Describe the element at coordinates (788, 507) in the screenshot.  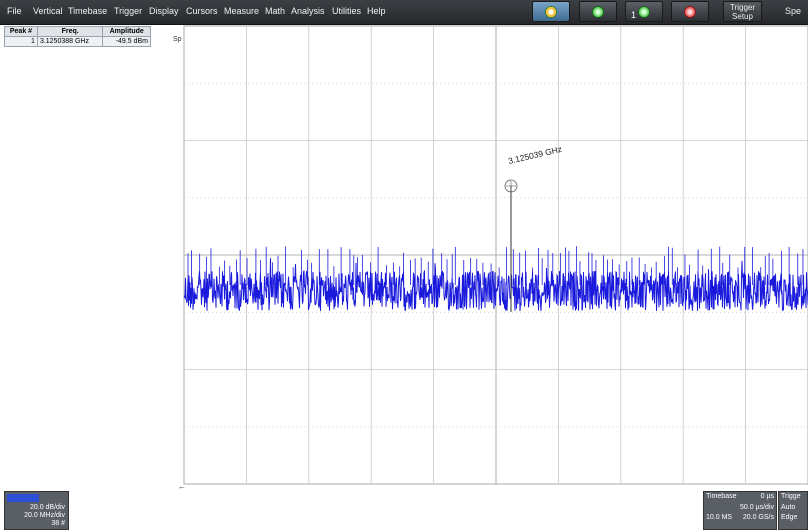
I see `trigger-mode: Auto` at that location.